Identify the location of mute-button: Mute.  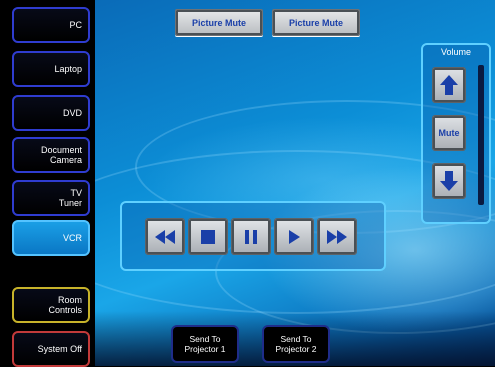
(449, 133).